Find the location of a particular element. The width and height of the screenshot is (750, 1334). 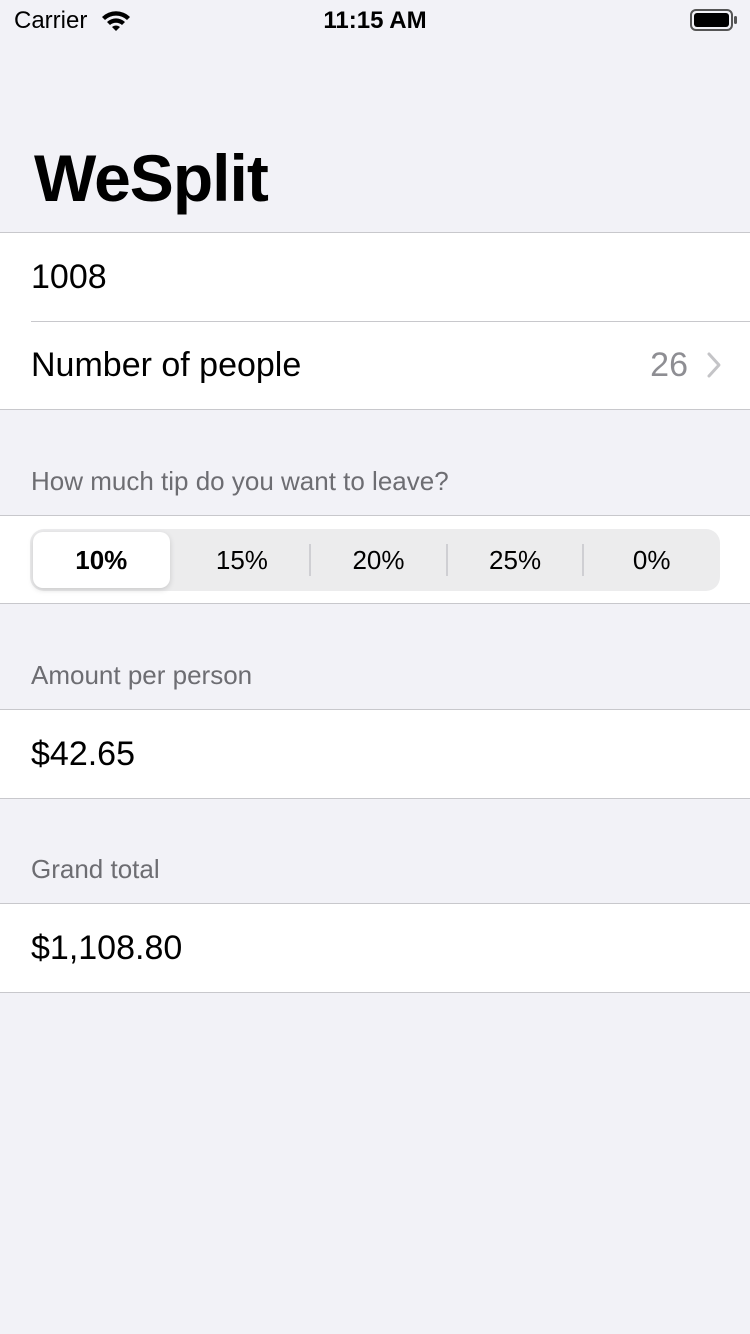

grand-total-section: $1,108.80 is located at coordinates (375, 948).